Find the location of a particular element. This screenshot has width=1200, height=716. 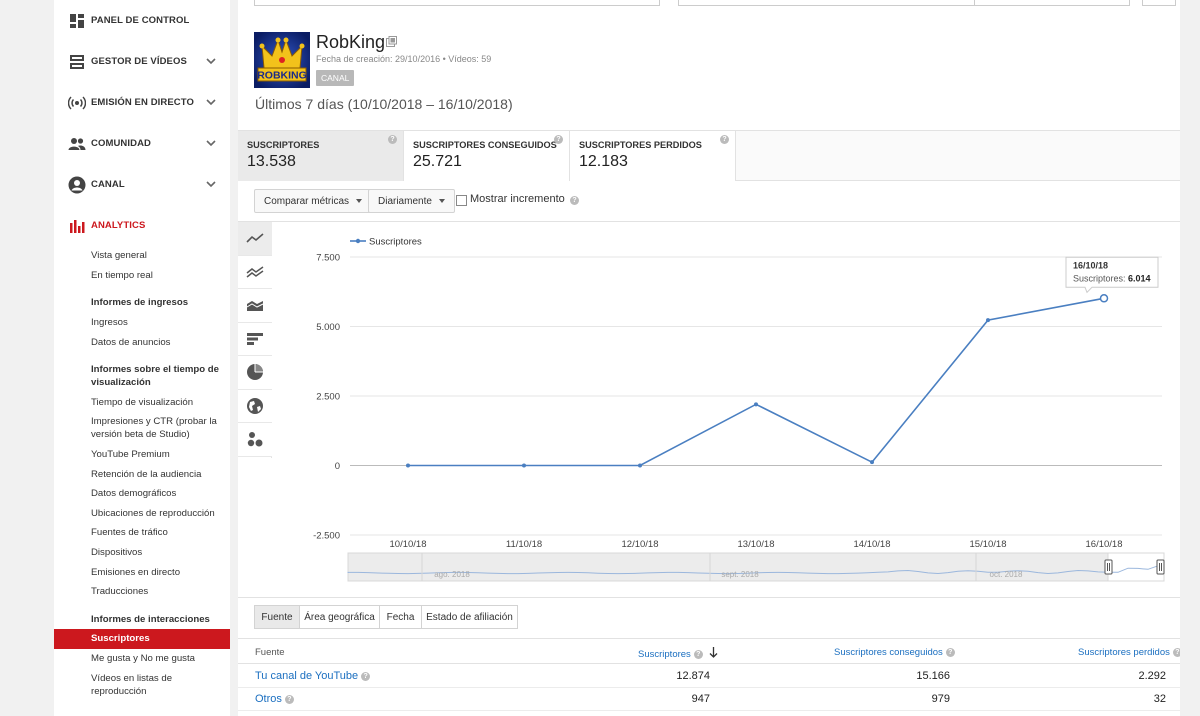

metric-subscribers-gained: SUSCRIPTORES CONSEGUIDOS 25.721 ? is located at coordinates (487, 156).